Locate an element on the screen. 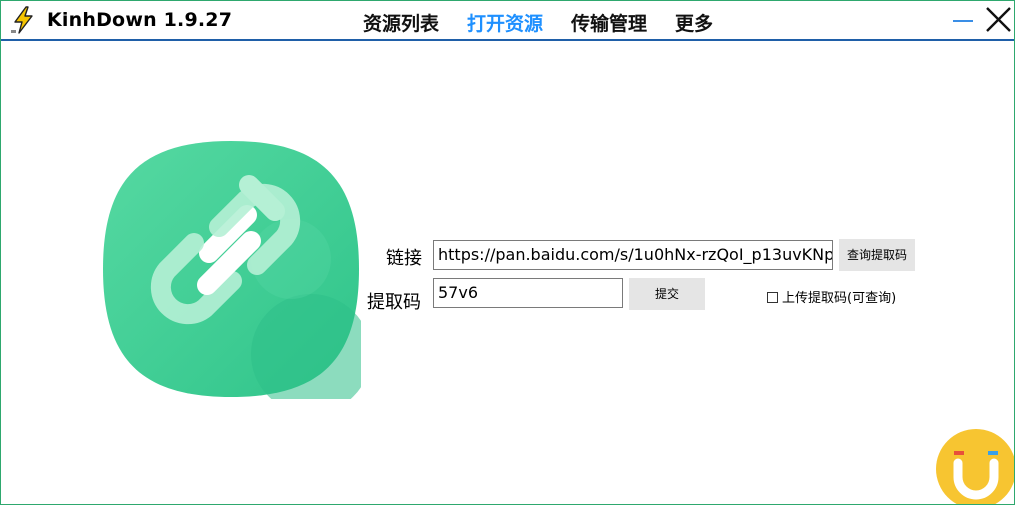 The image size is (1015, 505). submit-button: 提交 is located at coordinates (667, 294).